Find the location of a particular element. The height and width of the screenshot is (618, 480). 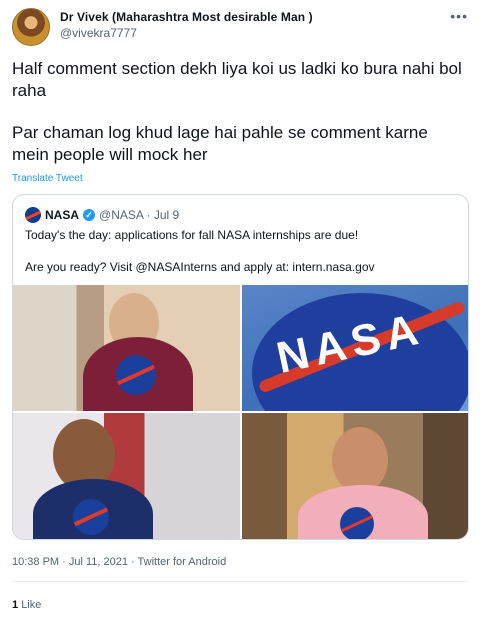

avatar is located at coordinates (31, 27).